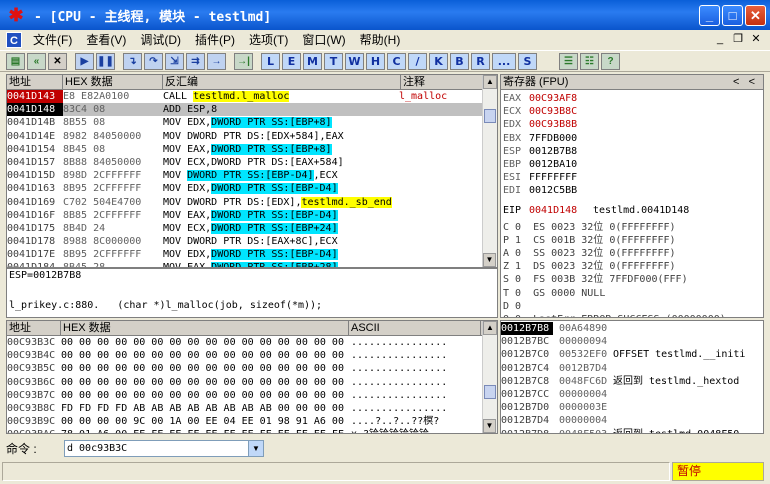 The image size is (770, 484). What do you see at coordinates (281, 175) in the screenshot?
I see `row-disasm: MOV DWORD PTR SS:[EBP-D4],ECX` at bounding box center [281, 175].